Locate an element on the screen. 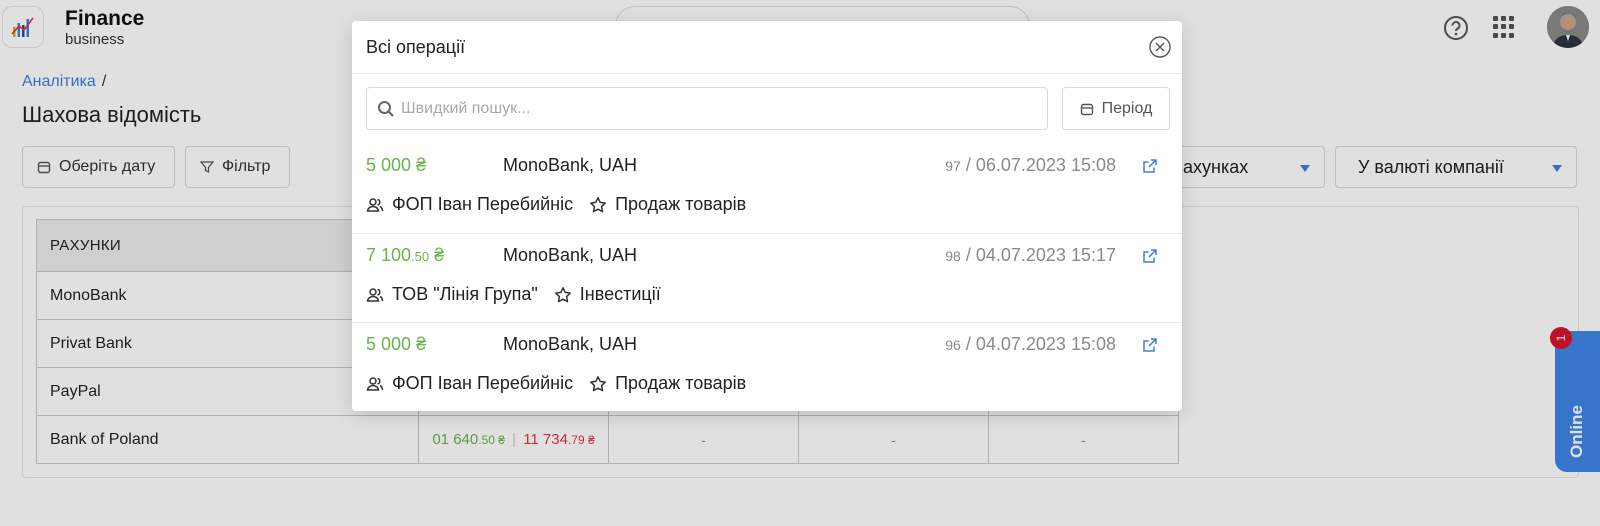 This screenshot has width=1600, height=526. operation-meta: 96 / 04.07.2023 15:08 is located at coordinates (1030, 344).